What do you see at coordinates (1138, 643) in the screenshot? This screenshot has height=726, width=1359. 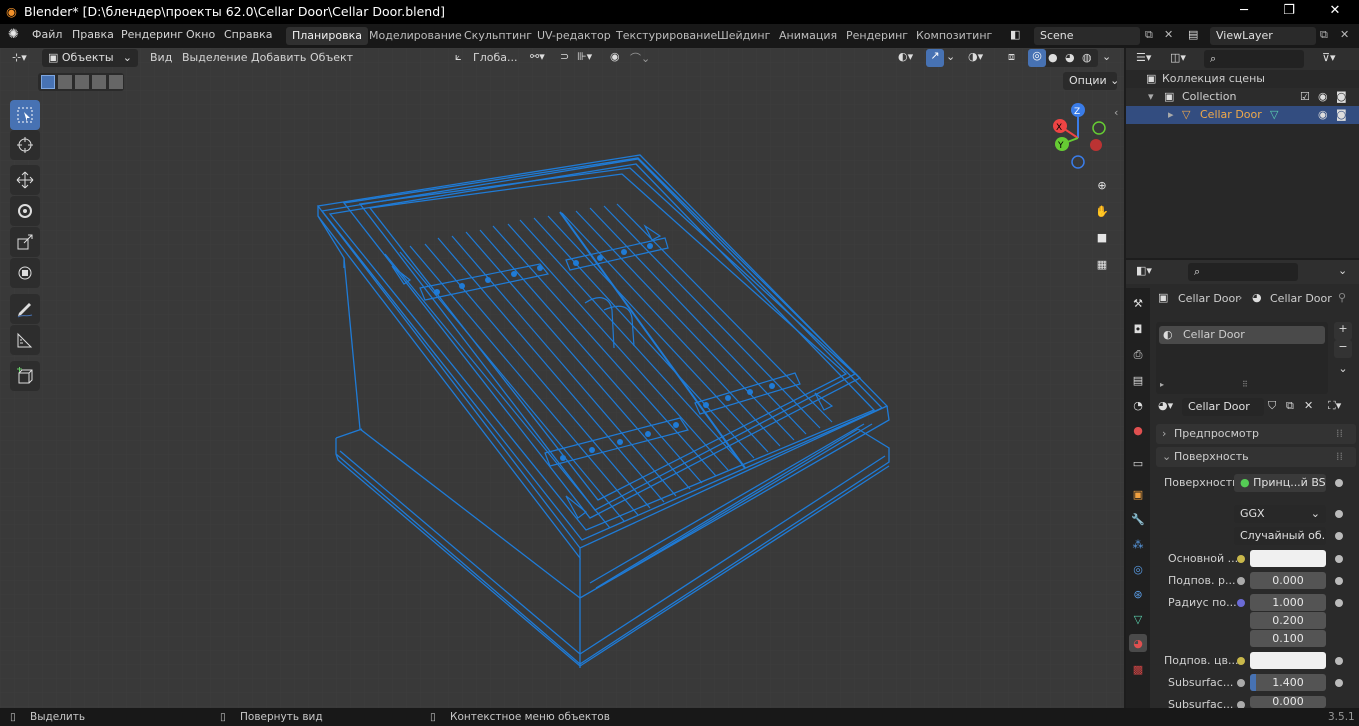 I see `material-tab-icon: ◕` at bounding box center [1138, 643].